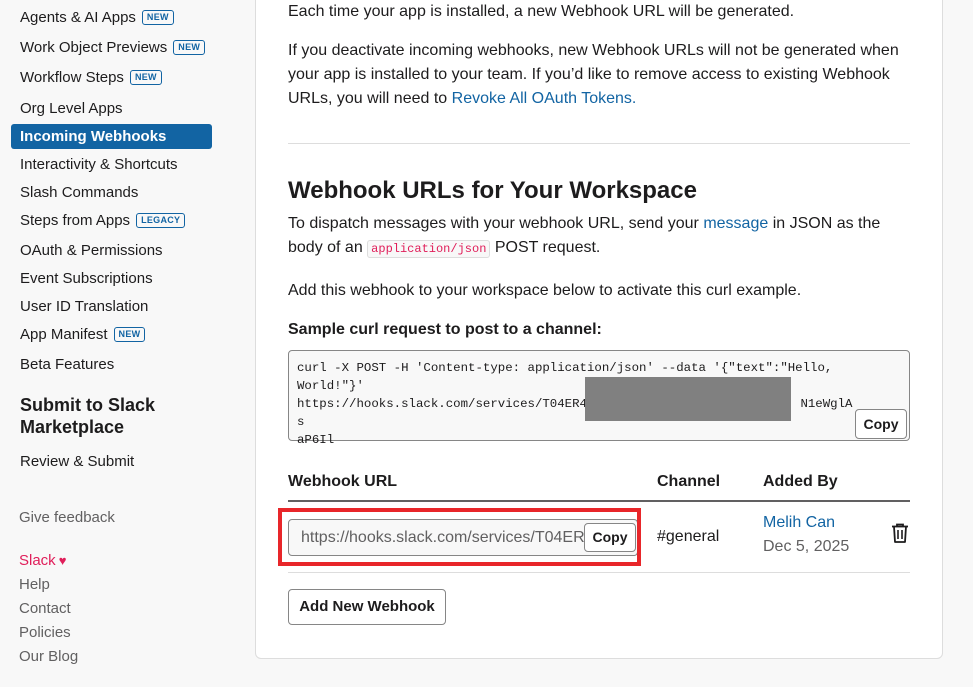 This screenshot has width=973, height=687. What do you see at coordinates (688, 399) in the screenshot?
I see `redacted-token` at bounding box center [688, 399].